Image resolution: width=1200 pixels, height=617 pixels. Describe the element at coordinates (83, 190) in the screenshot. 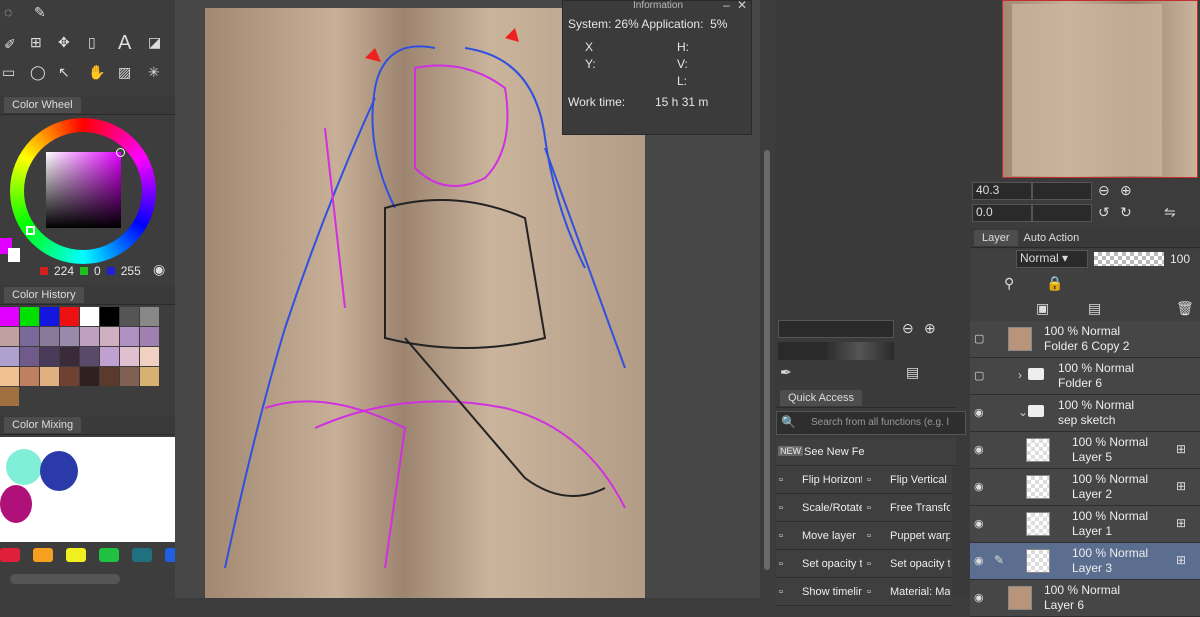

I see `saturation-square` at that location.